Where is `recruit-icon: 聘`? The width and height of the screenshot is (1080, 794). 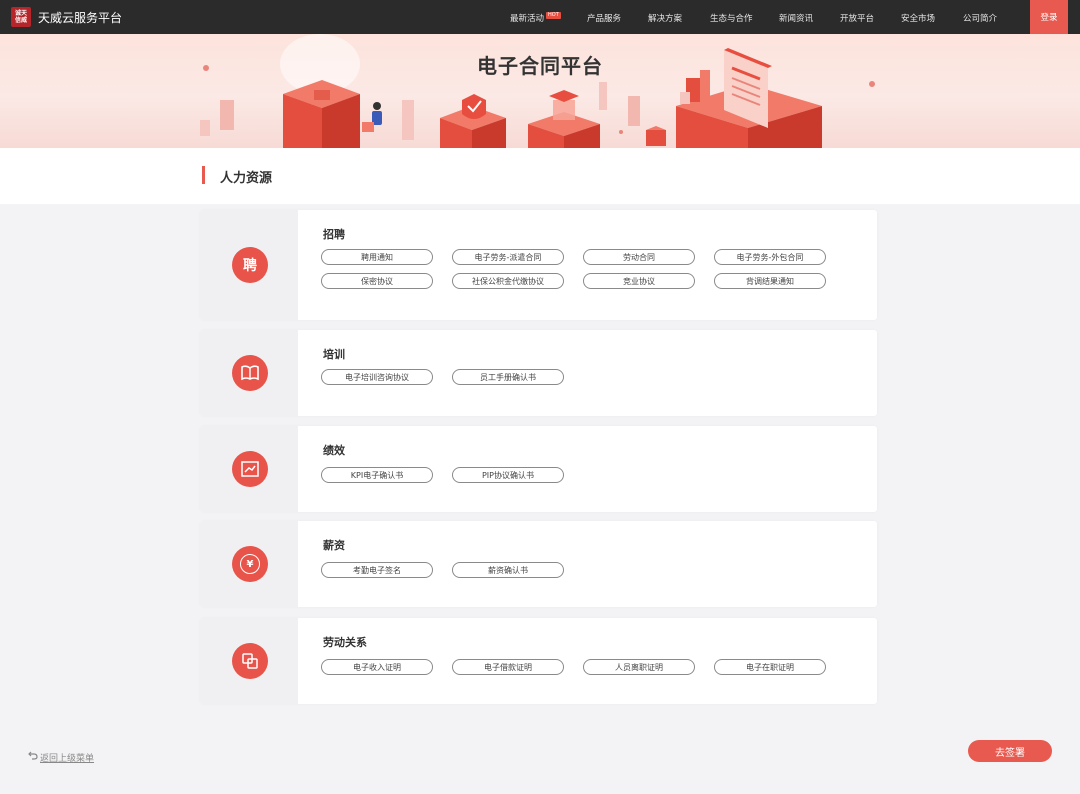
recruit-icon: 聘 is located at coordinates (250, 265).